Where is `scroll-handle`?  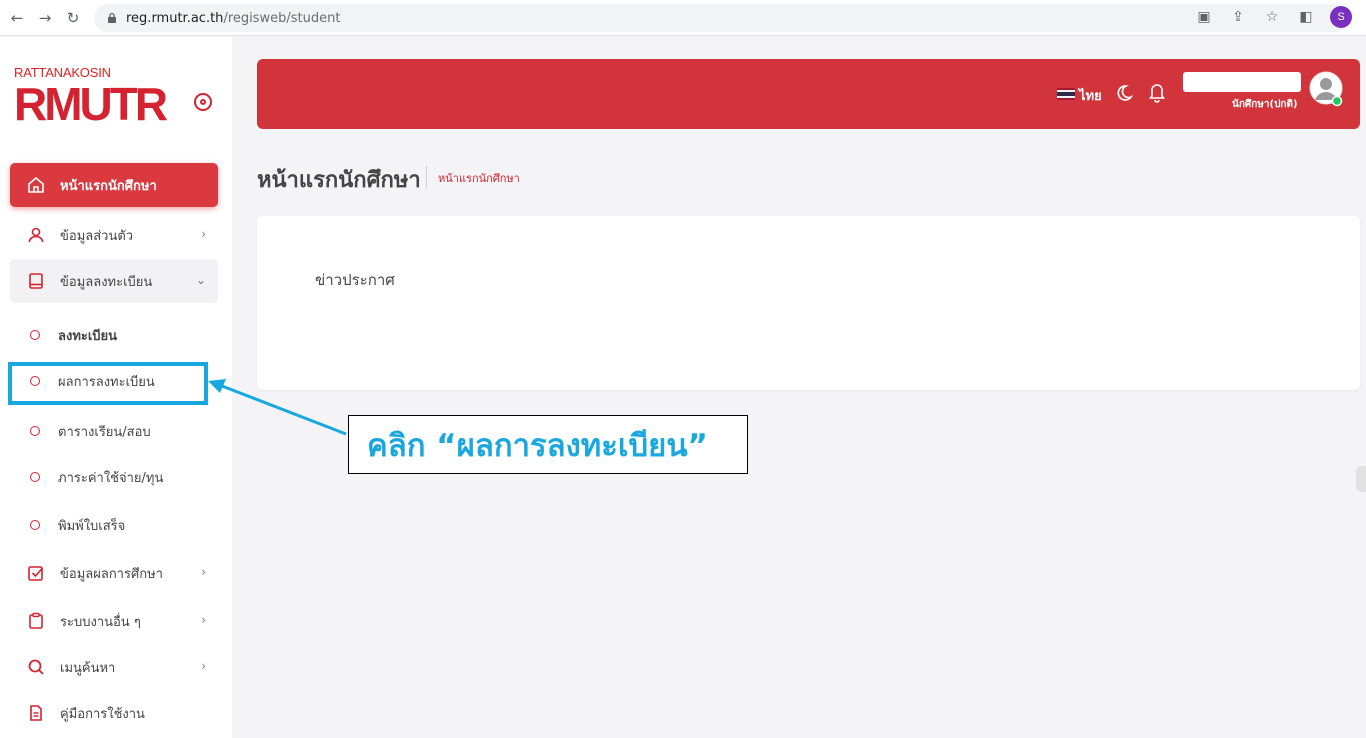
scroll-handle is located at coordinates (1361, 479).